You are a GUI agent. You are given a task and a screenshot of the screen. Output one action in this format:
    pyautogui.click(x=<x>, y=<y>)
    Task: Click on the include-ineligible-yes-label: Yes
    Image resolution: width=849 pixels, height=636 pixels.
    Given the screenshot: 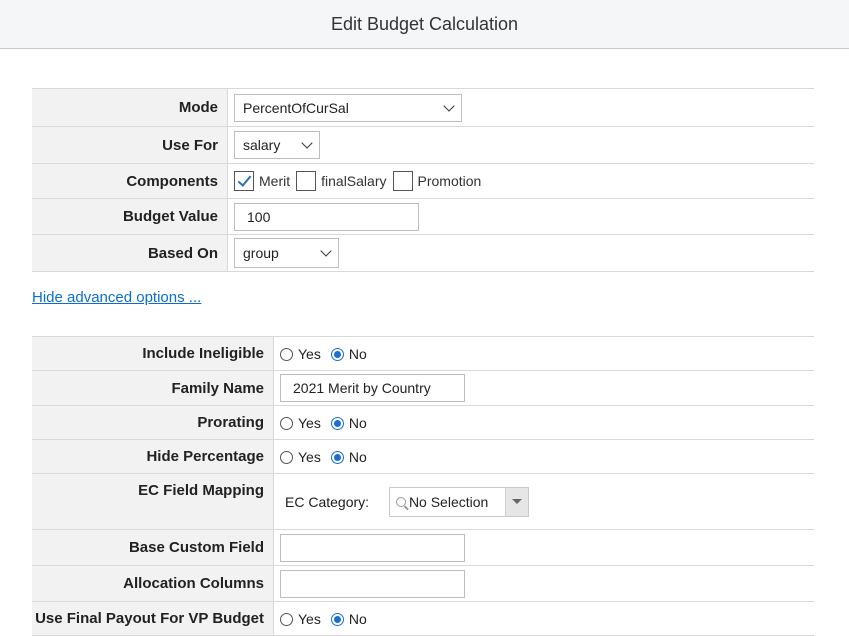 What is the action you would take?
    pyautogui.click(x=309, y=354)
    